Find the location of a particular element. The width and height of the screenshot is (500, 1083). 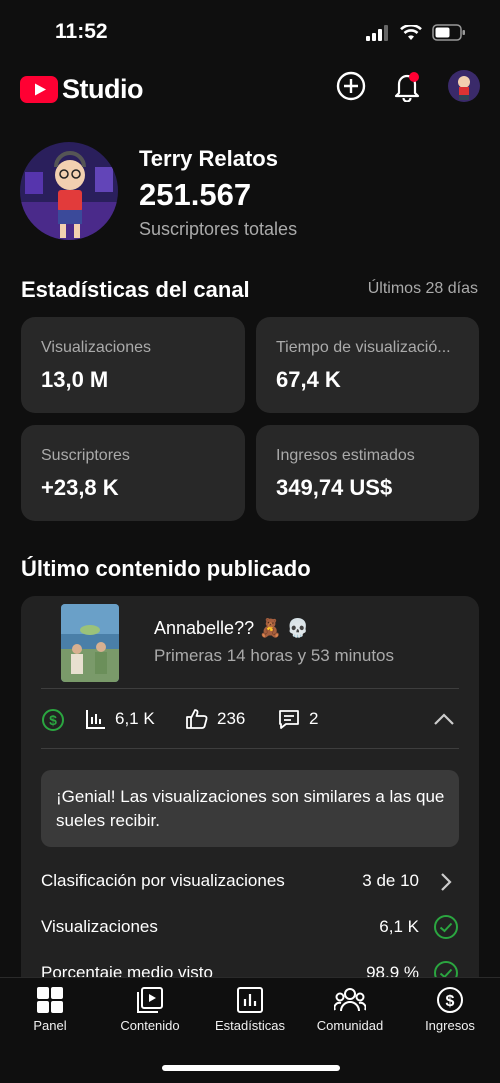

home-indicator is located at coordinates (251, 1068).